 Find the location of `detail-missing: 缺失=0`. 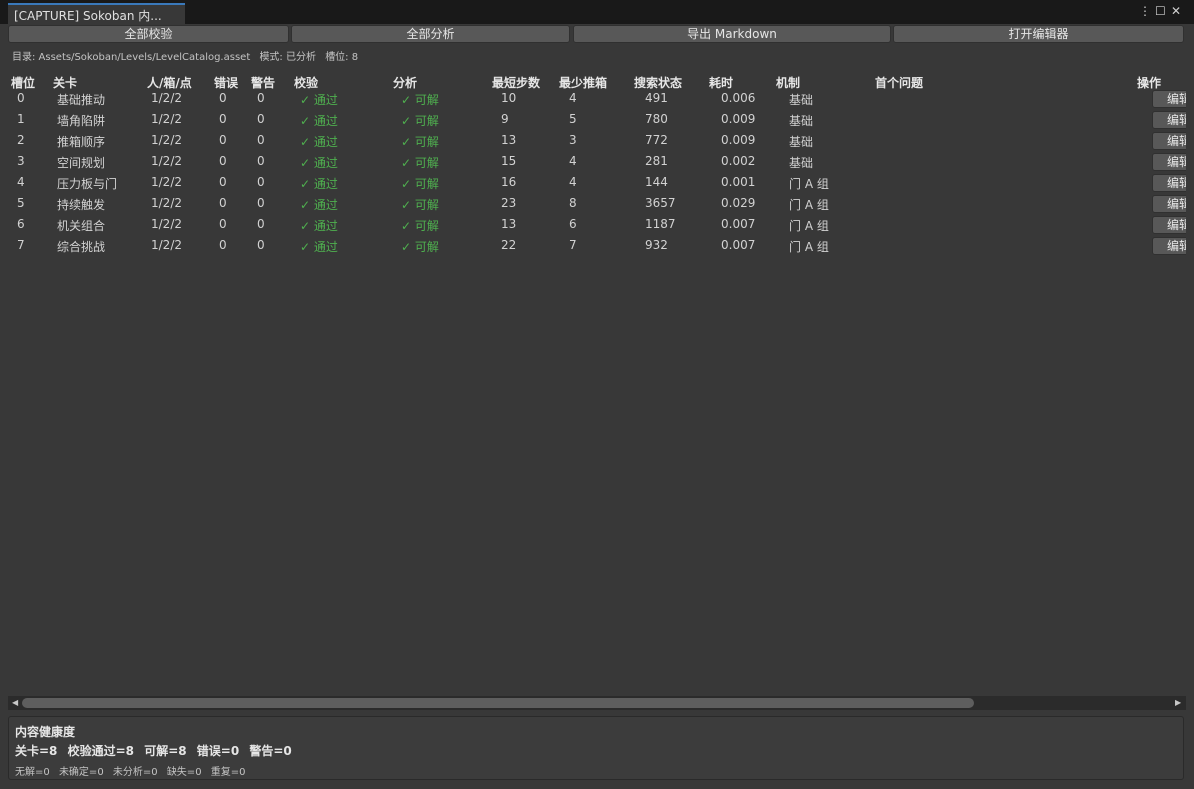

detail-missing: 缺失=0 is located at coordinates (184, 772).